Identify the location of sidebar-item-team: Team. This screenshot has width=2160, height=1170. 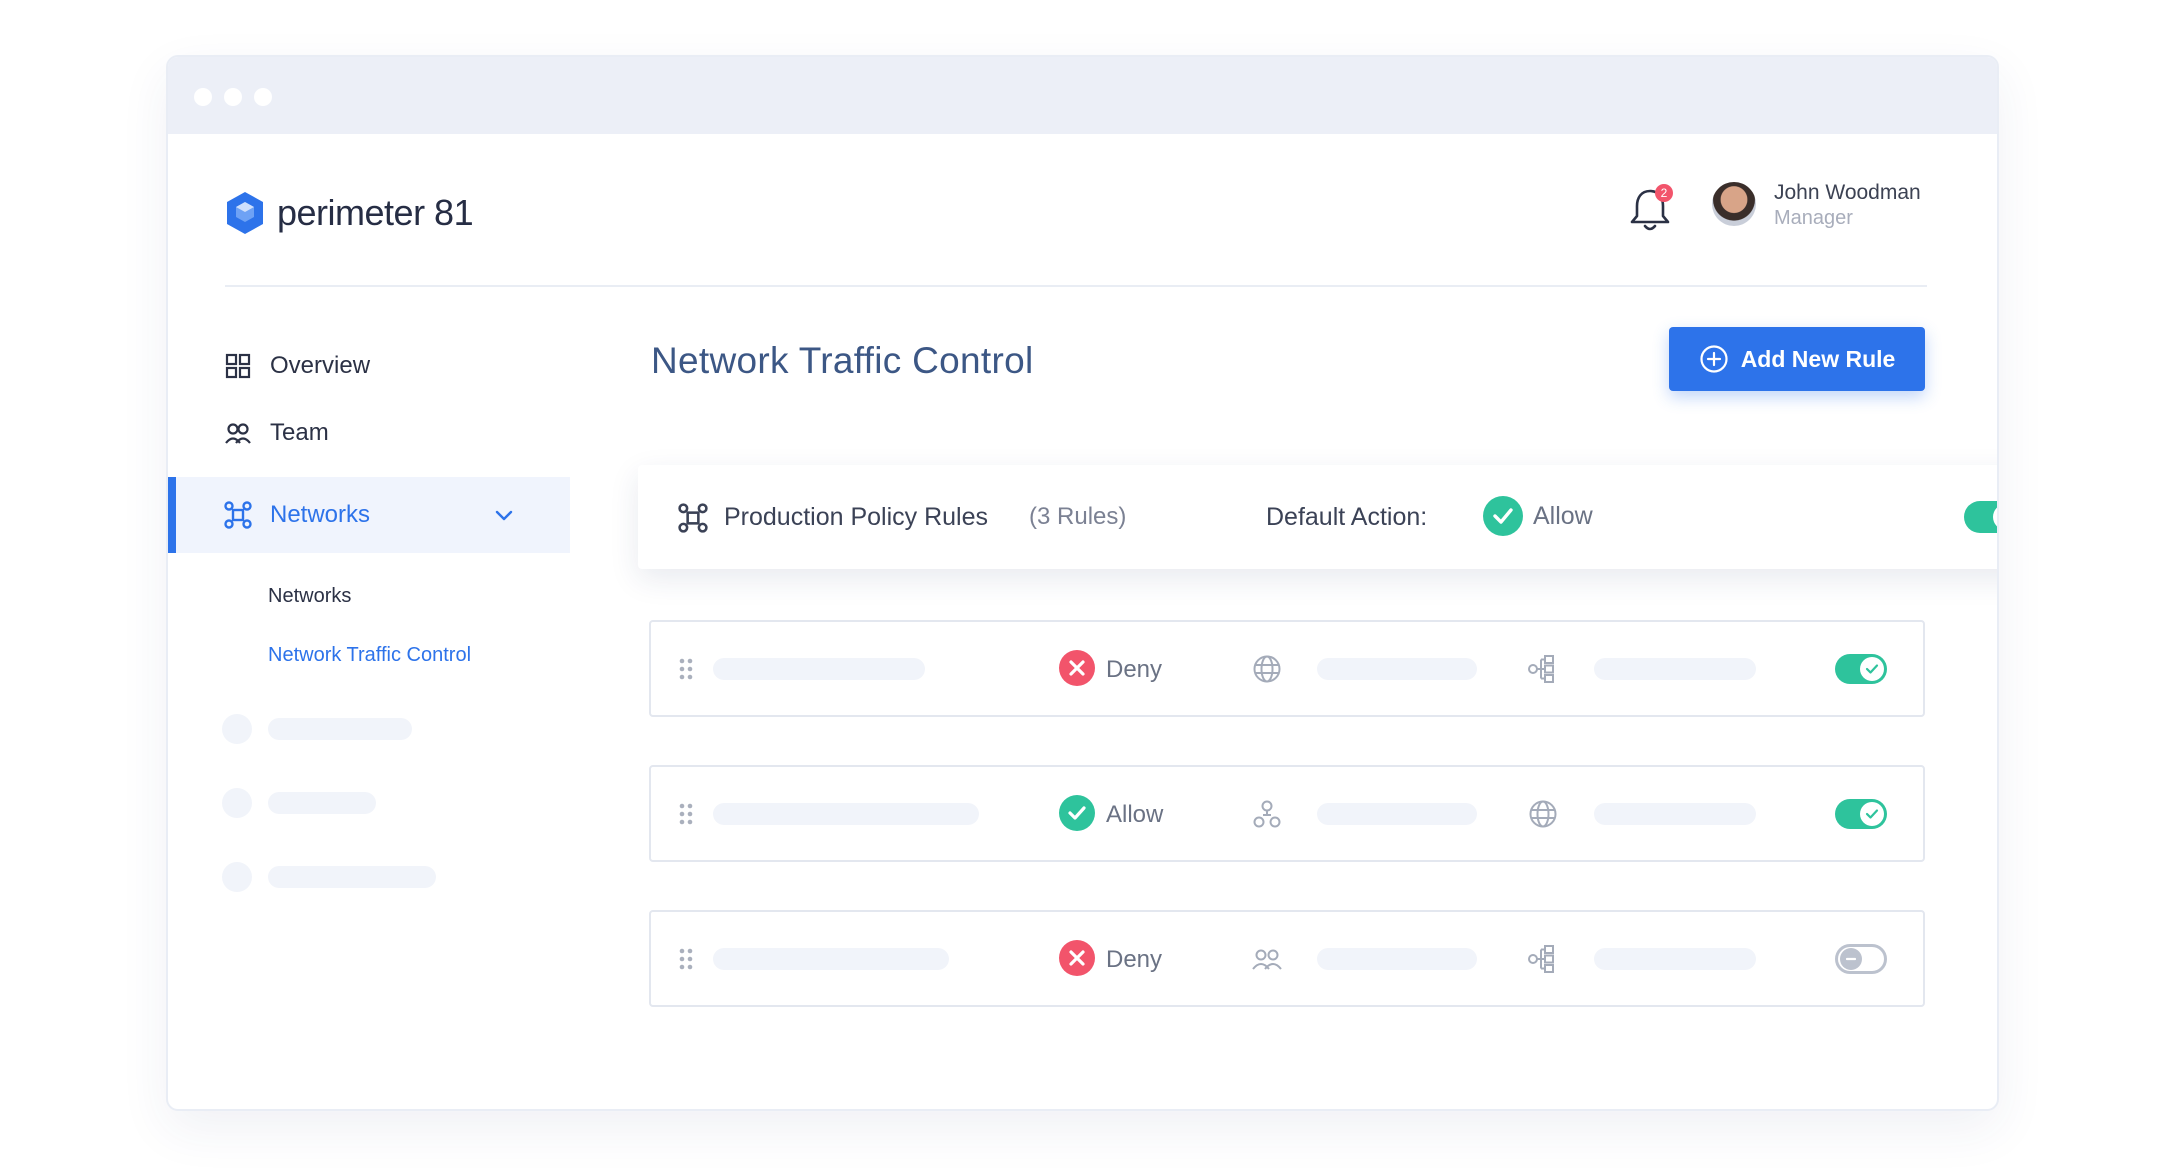
(276, 433).